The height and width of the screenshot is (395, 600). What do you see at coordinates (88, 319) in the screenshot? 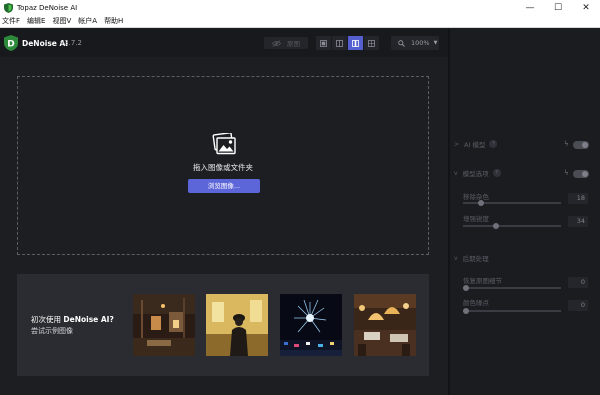
I see `first-time-brand: DeNoise AI?` at bounding box center [88, 319].